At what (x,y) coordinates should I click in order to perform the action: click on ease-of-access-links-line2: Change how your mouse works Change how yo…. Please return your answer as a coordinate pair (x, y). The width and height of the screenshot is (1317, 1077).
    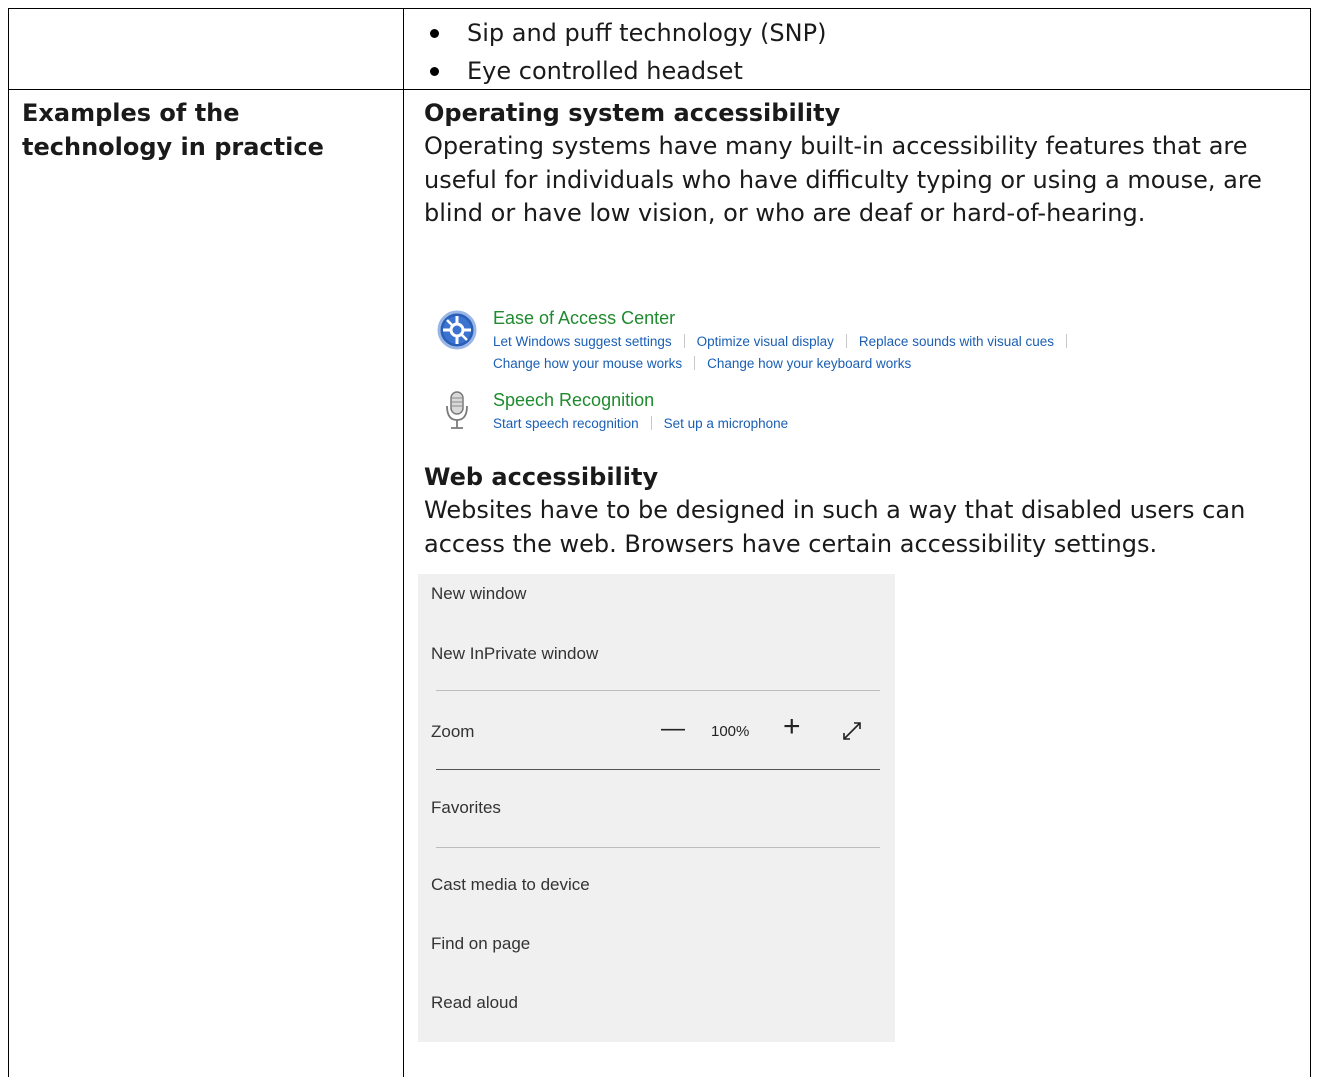
    Looking at the image, I should click on (702, 363).